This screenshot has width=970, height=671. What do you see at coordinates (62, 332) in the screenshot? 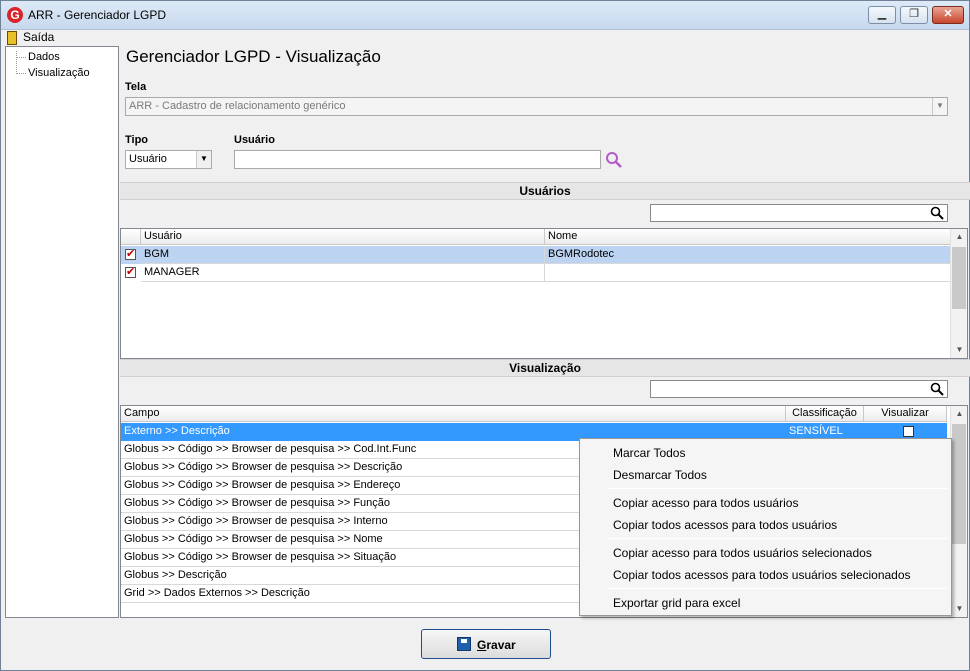
I see `nav-tree: Dados Visualização` at bounding box center [62, 332].